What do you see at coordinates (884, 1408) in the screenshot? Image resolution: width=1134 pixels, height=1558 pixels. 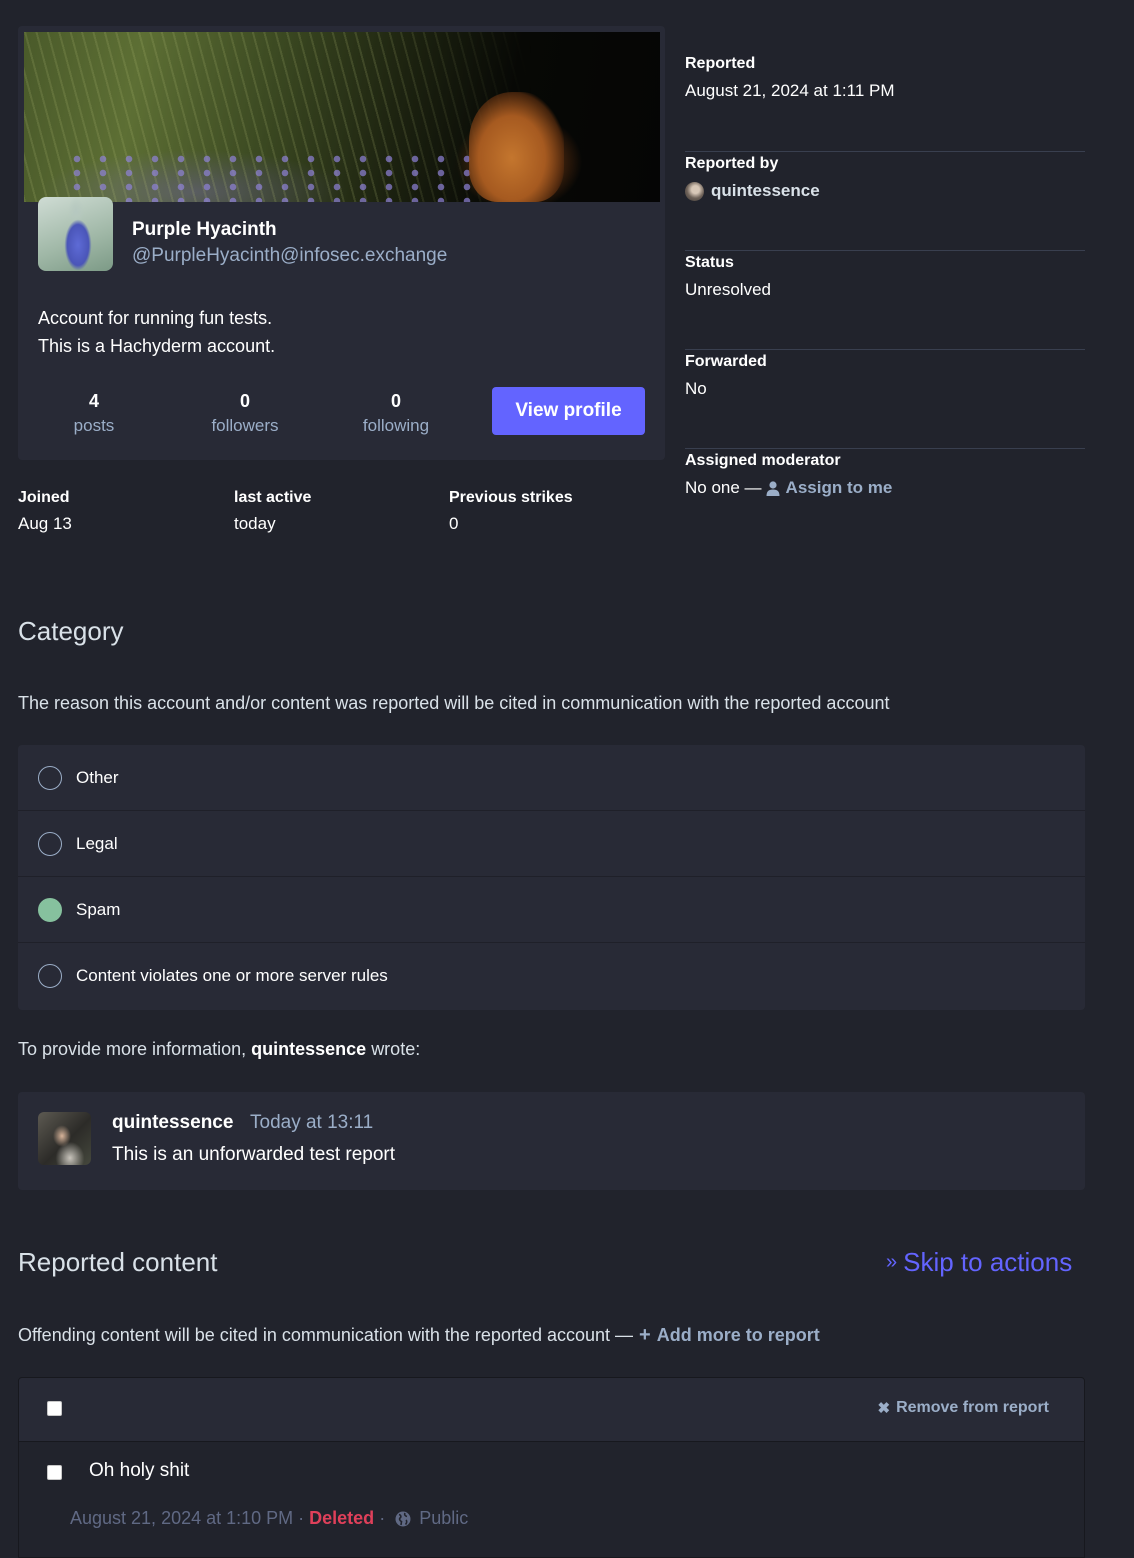 I see `close-icon: ✖` at bounding box center [884, 1408].